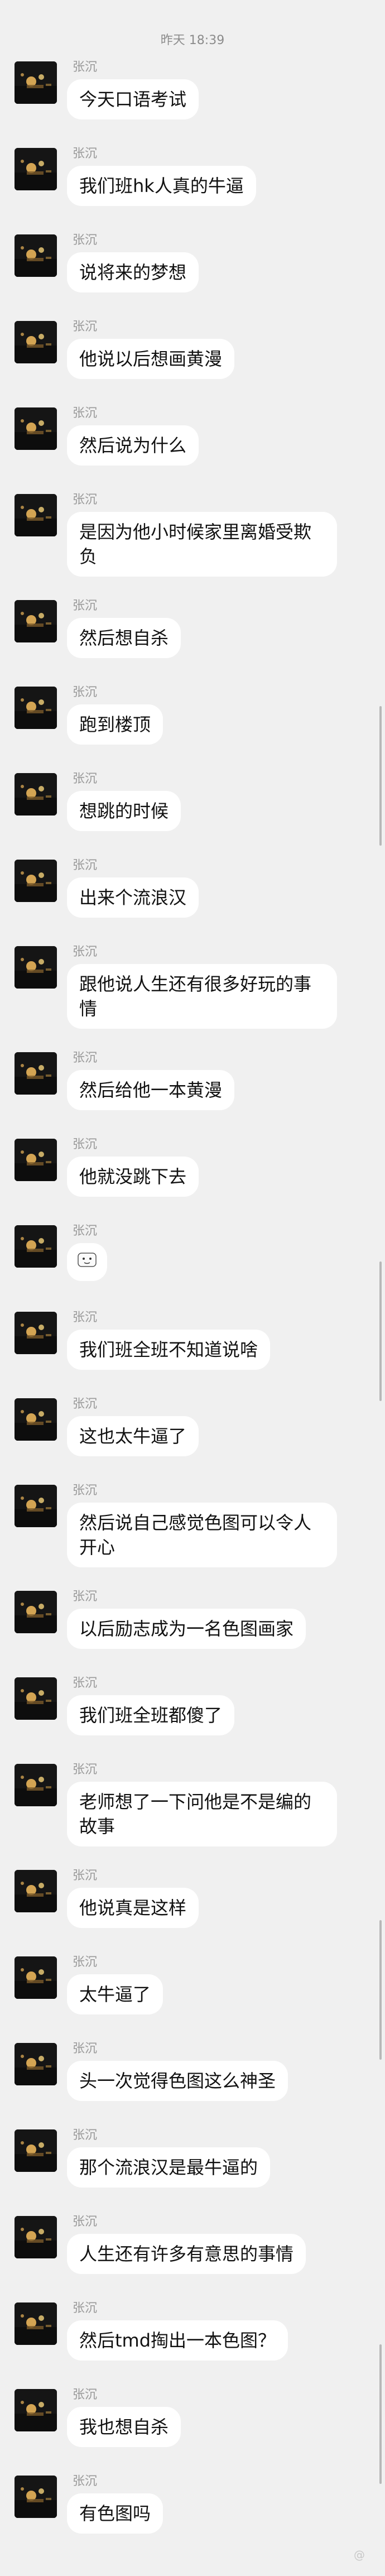 The height and width of the screenshot is (2576, 385). I want to click on message-bubble: 这也太牛逼了, so click(133, 1436).